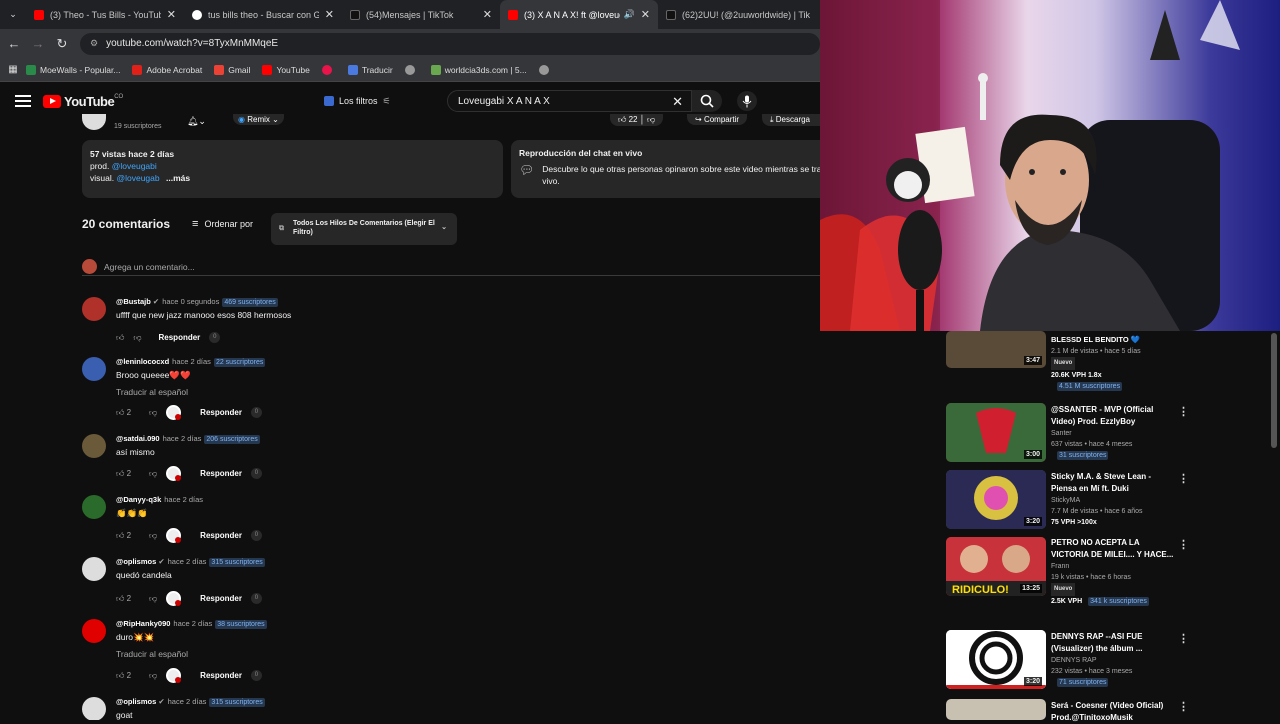 This screenshot has width=1280, height=724. Describe the element at coordinates (23, 101) in the screenshot. I see `menu-icon` at that location.